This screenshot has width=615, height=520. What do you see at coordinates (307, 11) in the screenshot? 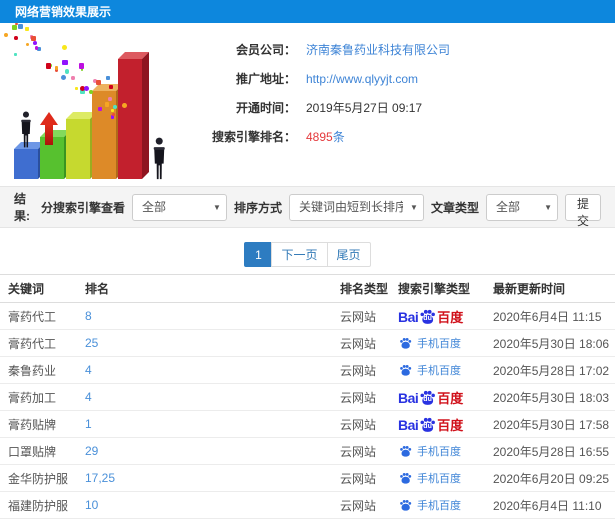
I see `title-bar: 网络营销效果展示` at bounding box center [307, 11].